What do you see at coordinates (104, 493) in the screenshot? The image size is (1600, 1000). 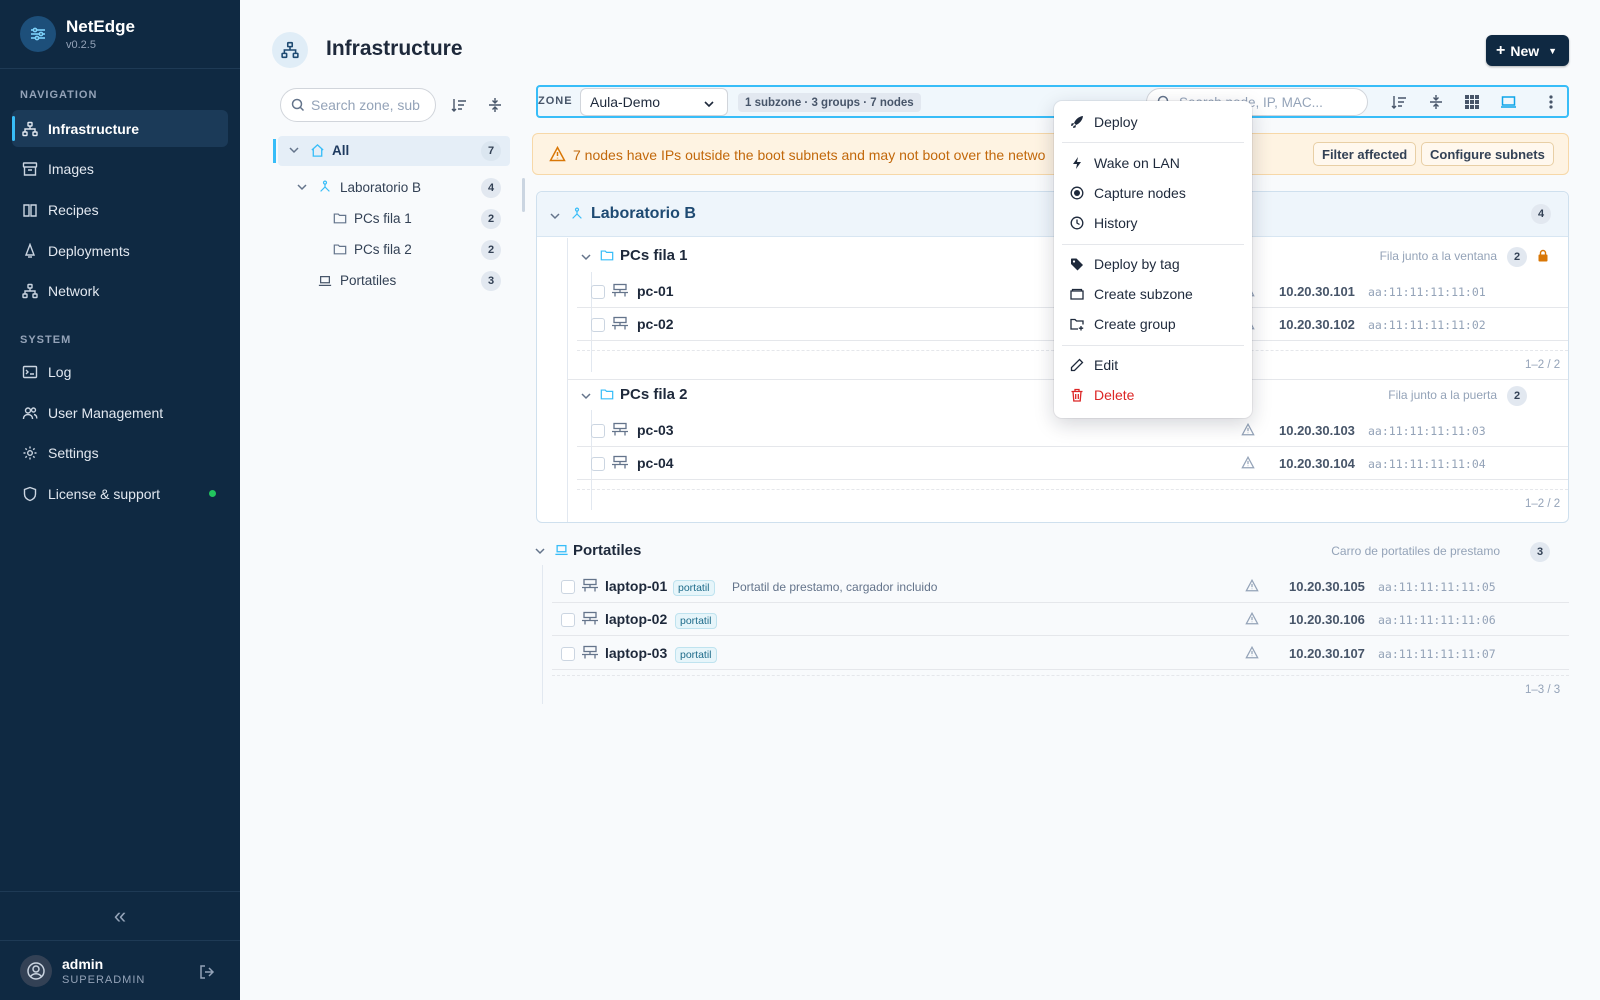 I see `sidebar-item-label: License & support` at bounding box center [104, 493].